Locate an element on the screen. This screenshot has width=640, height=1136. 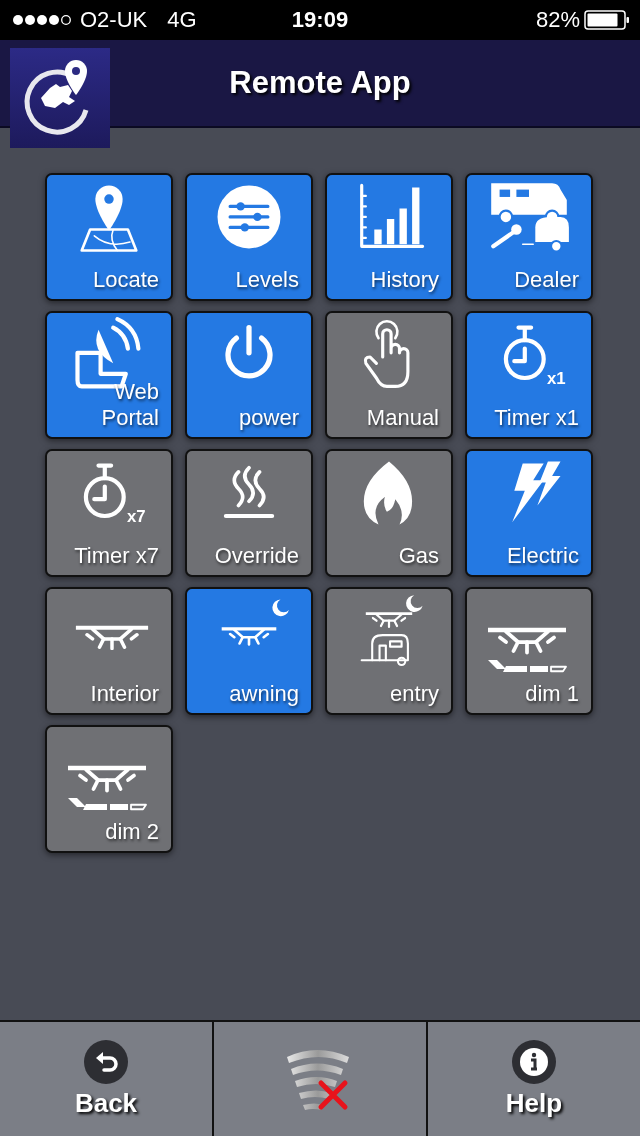
info-icon is located at coordinates (534, 1061).